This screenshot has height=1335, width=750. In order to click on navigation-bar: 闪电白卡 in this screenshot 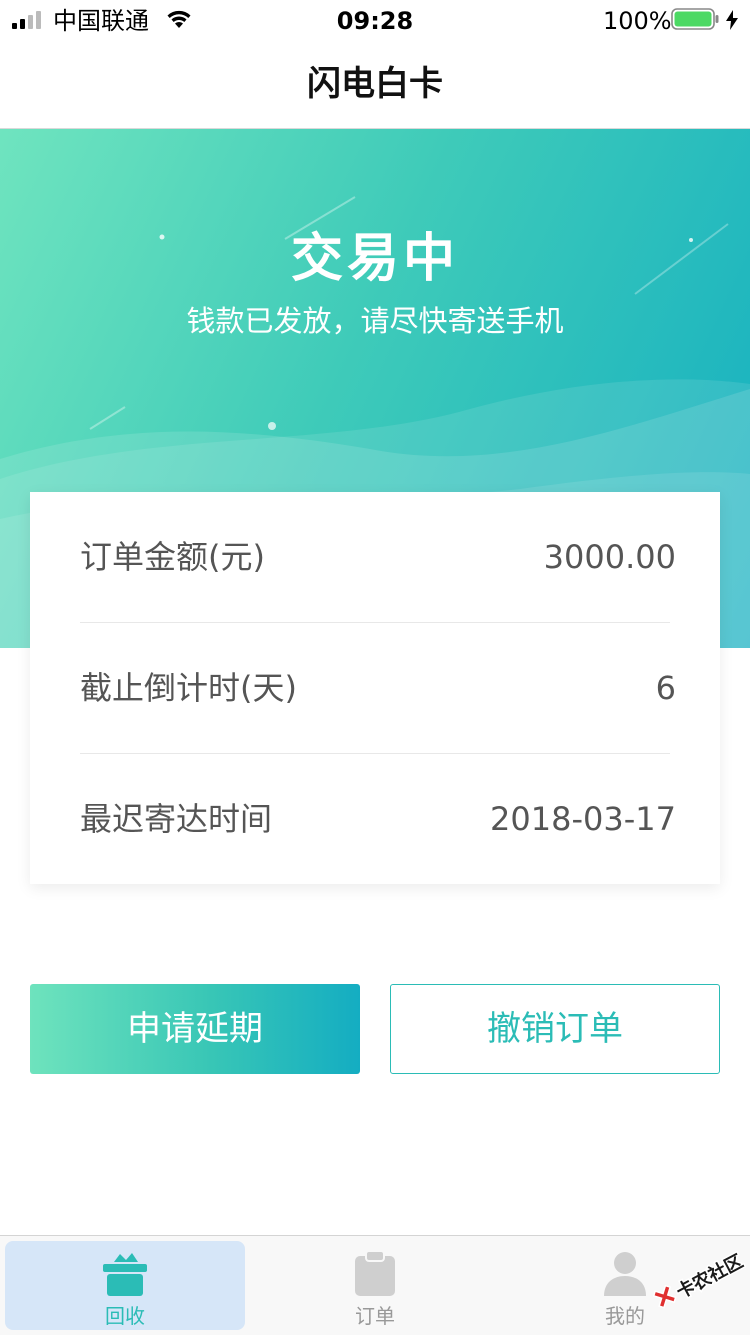, I will do `click(375, 84)`.